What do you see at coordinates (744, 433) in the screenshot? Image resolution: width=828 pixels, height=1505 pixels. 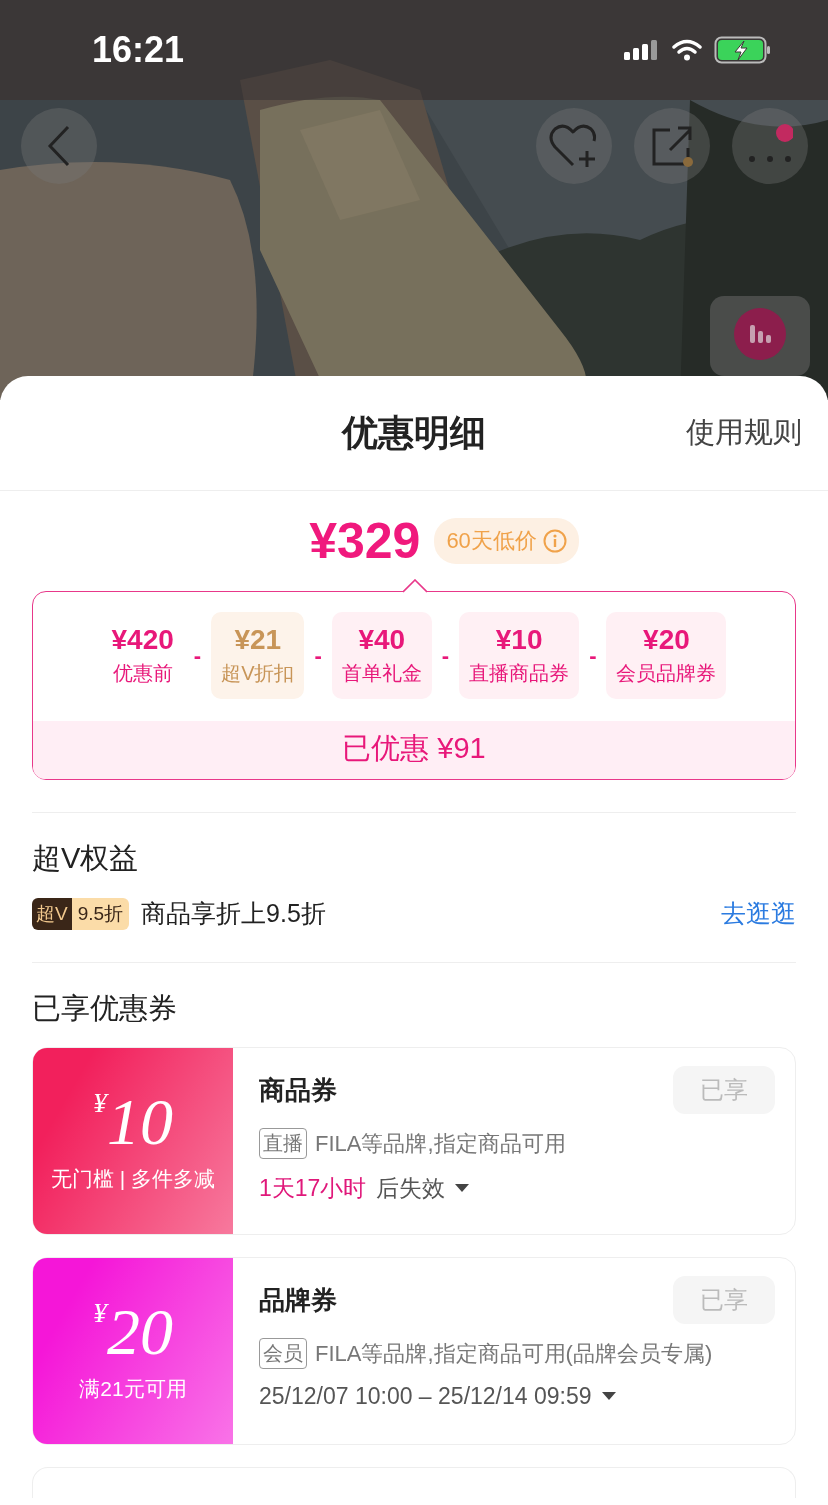 I see `rules-link: 使用规则` at bounding box center [744, 433].